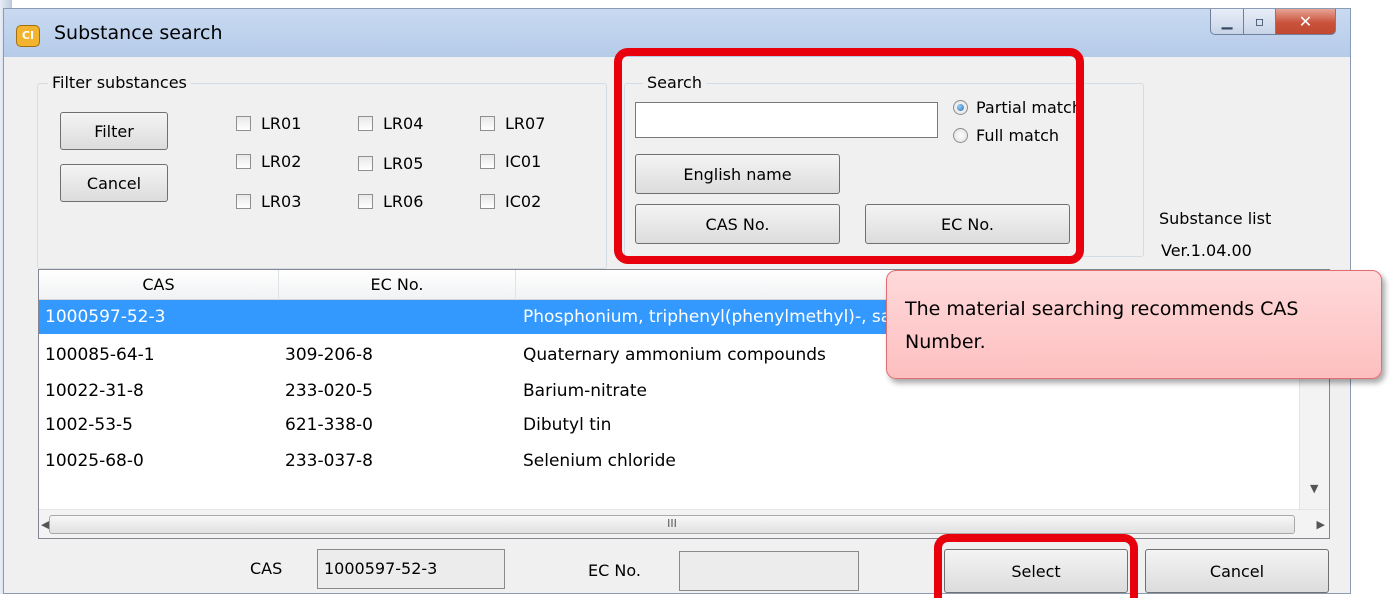 Image resolution: width=1400 pixels, height=598 pixels. Describe the element at coordinates (266, 568) in the screenshot. I see `cas-field-label: CAS` at that location.